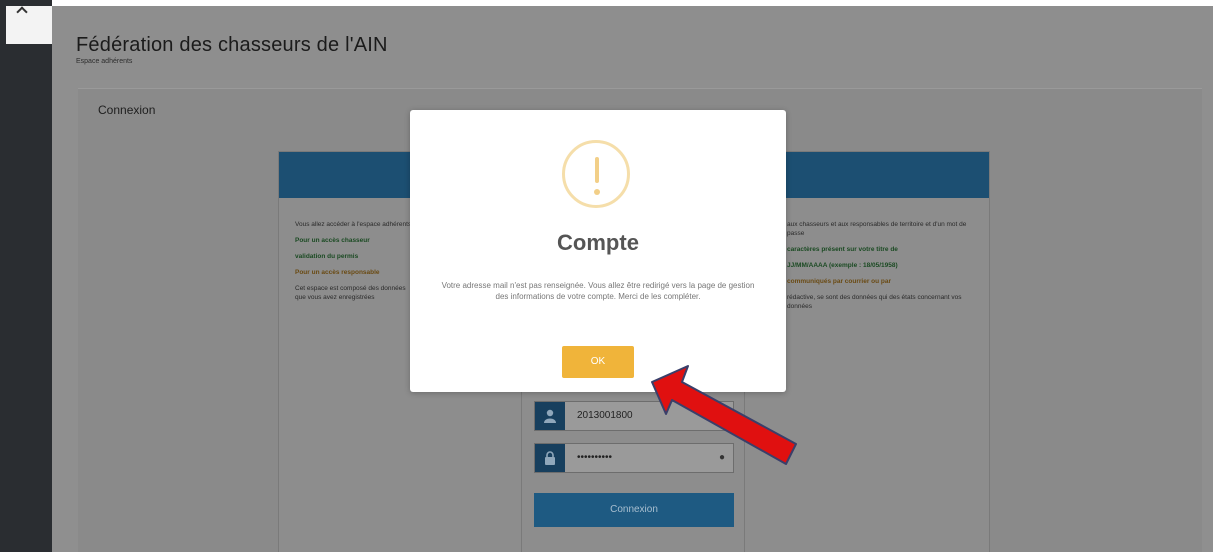 The image size is (1213, 552). I want to click on password-value: ••••••••••, so click(595, 457).